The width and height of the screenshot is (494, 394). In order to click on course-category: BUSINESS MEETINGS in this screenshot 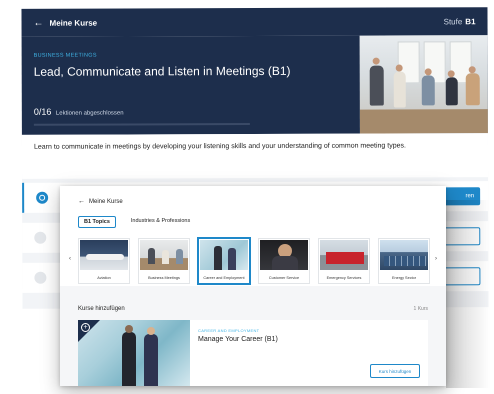, I will do `click(65, 55)`.